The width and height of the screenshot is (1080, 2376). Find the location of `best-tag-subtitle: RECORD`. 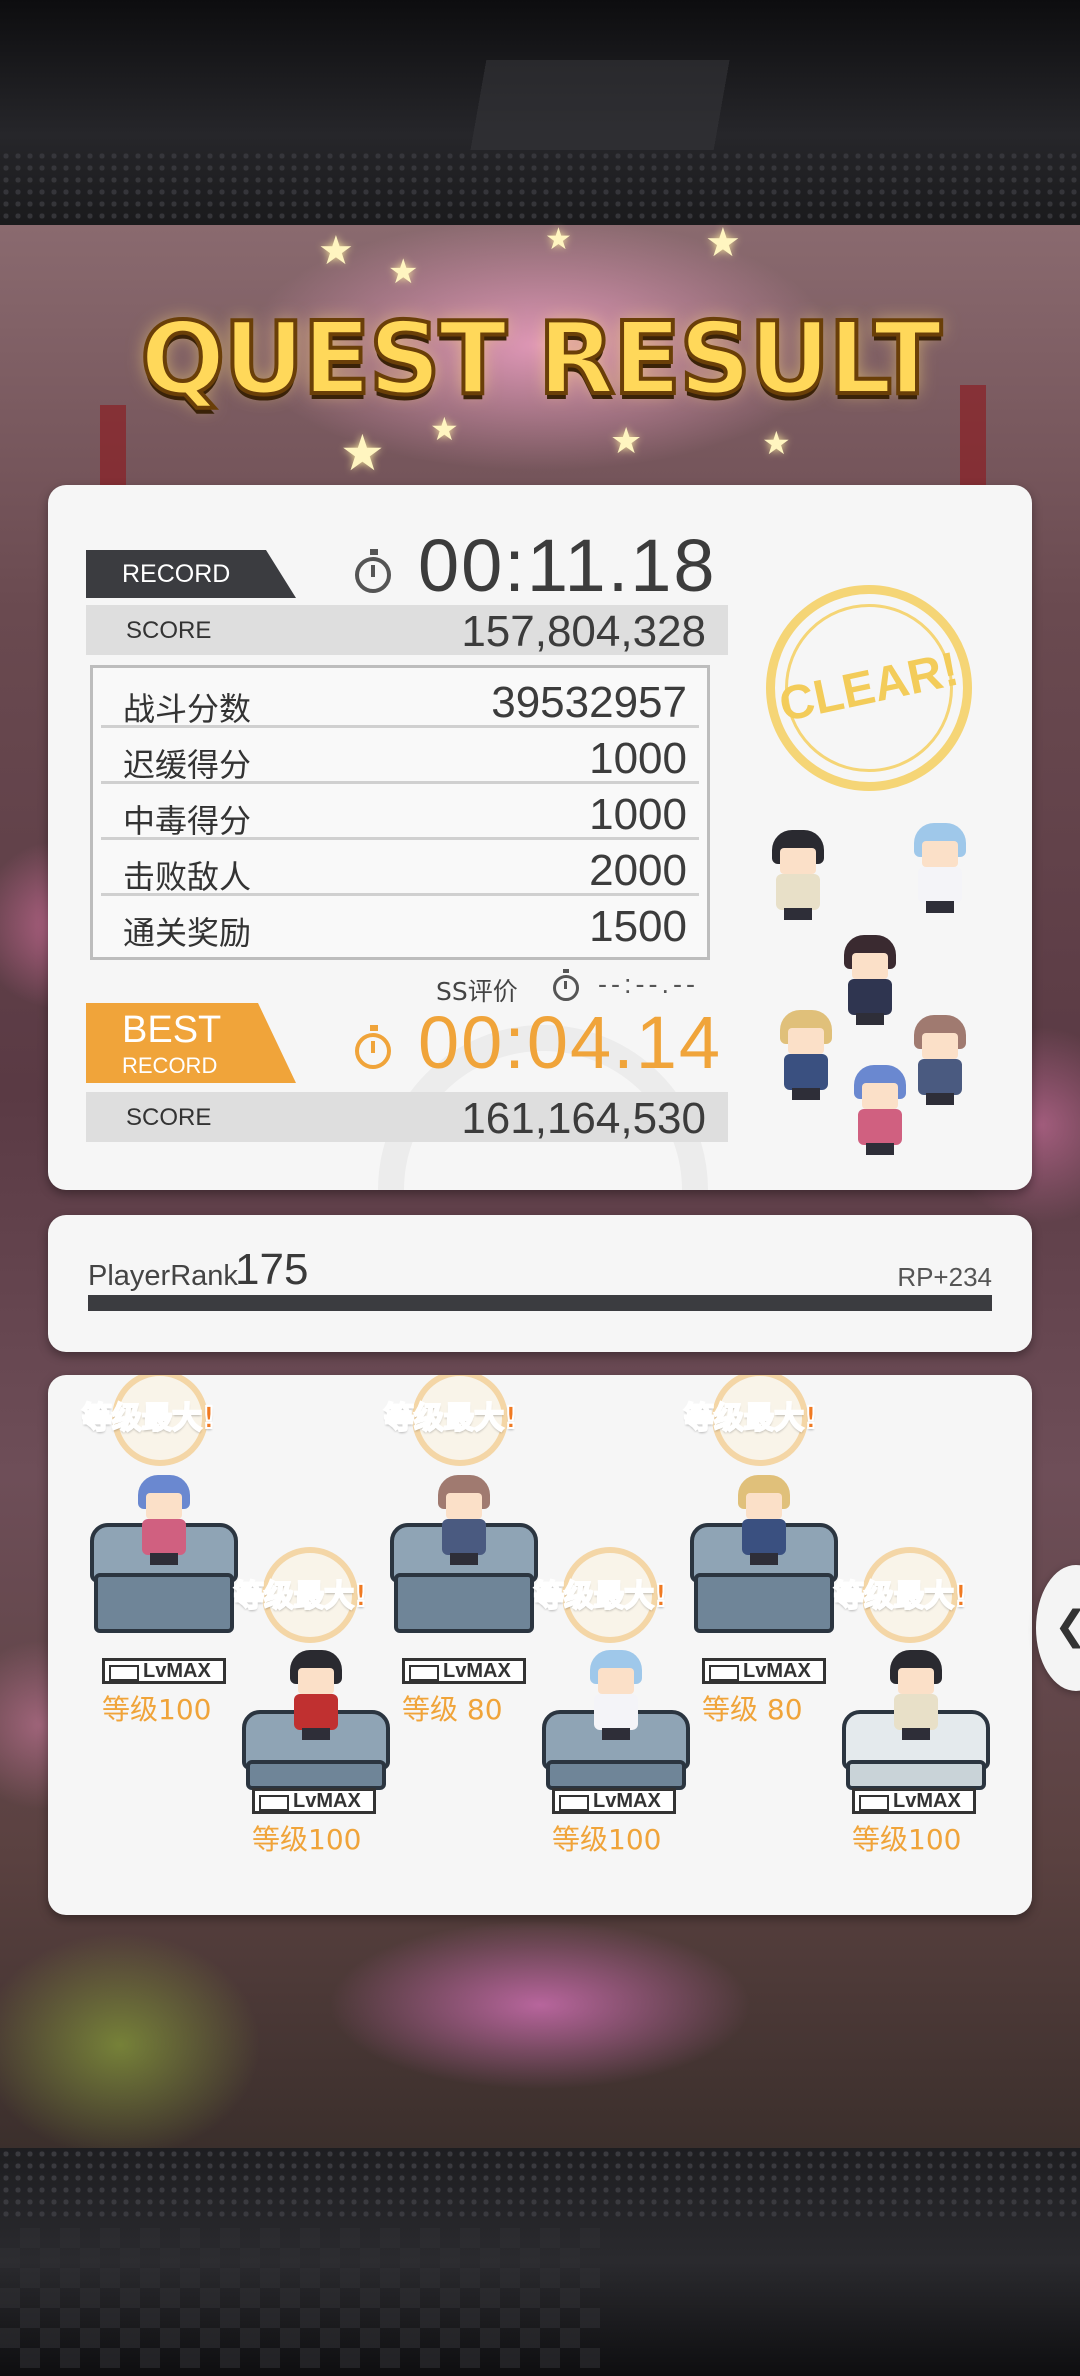

best-tag-subtitle: RECORD is located at coordinates (170, 1065).